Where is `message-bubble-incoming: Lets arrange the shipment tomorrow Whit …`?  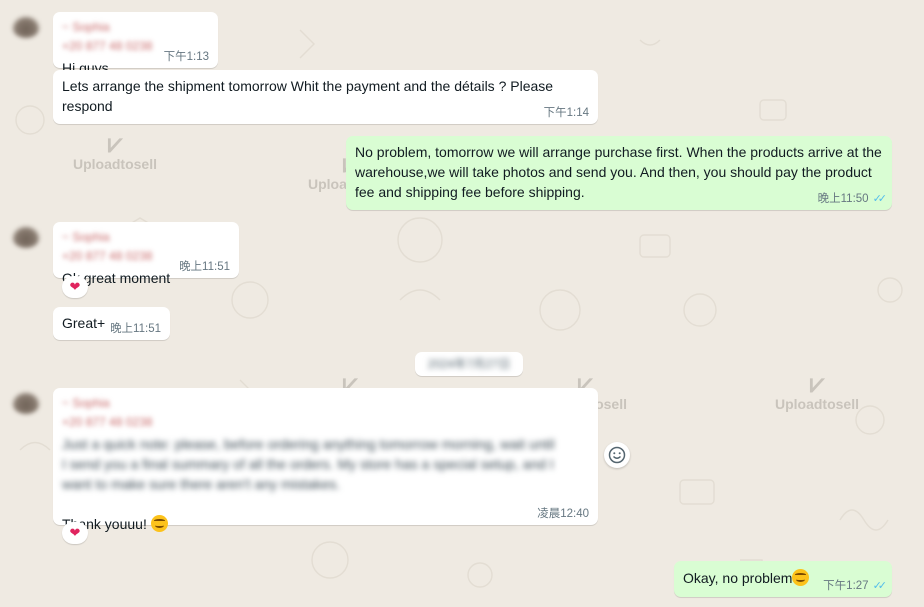
message-bubble-incoming: Lets arrange the shipment tomorrow Whit … is located at coordinates (325, 97).